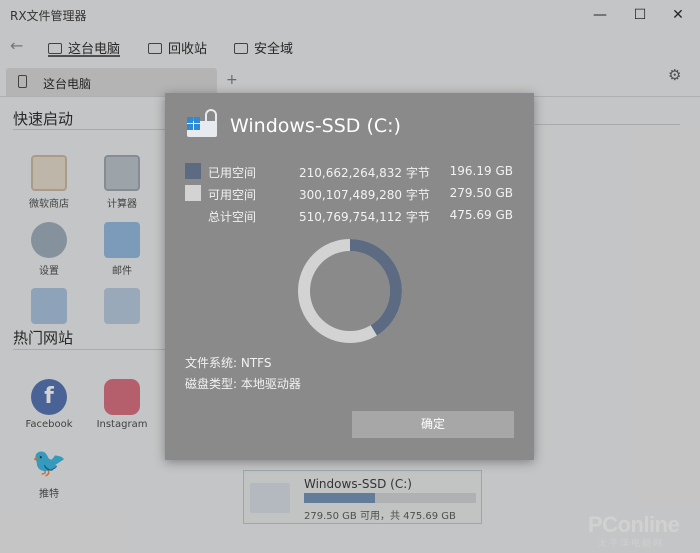 The width and height of the screenshot is (700, 553). I want to click on usage-donut-chart, so click(350, 291).